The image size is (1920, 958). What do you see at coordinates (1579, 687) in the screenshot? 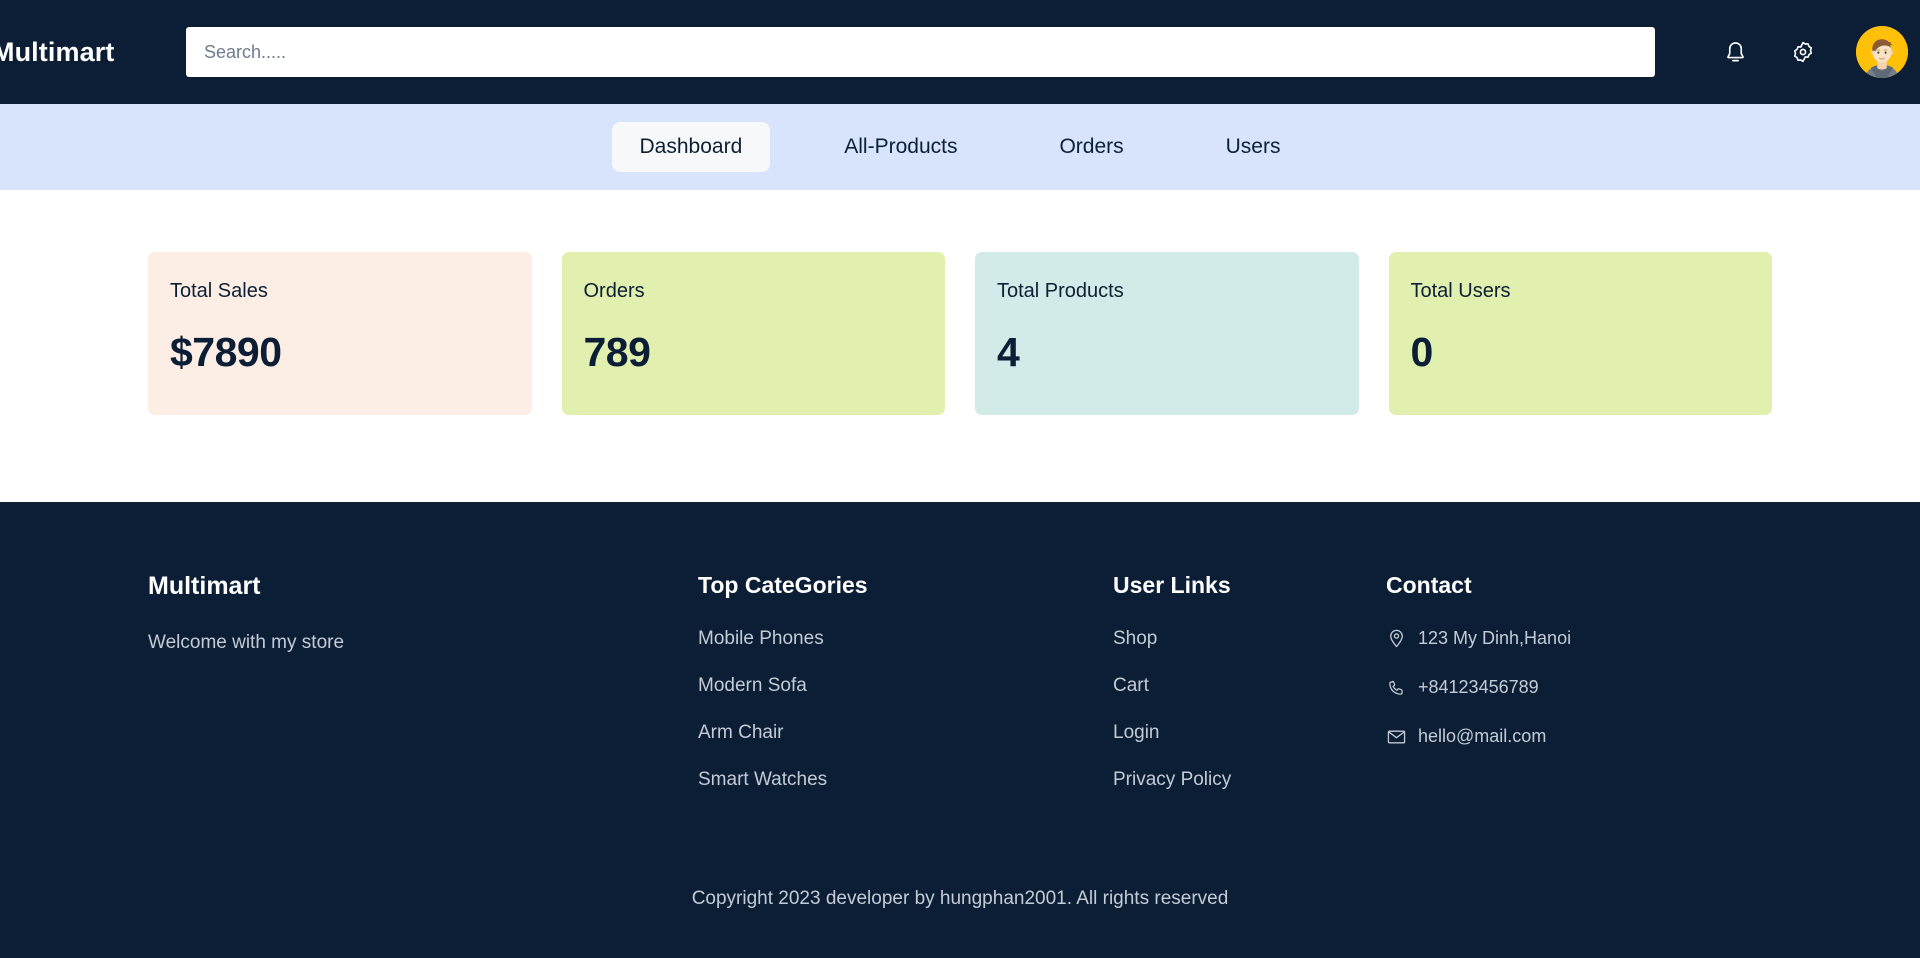
I see `contact-phone: +84123456789` at bounding box center [1579, 687].